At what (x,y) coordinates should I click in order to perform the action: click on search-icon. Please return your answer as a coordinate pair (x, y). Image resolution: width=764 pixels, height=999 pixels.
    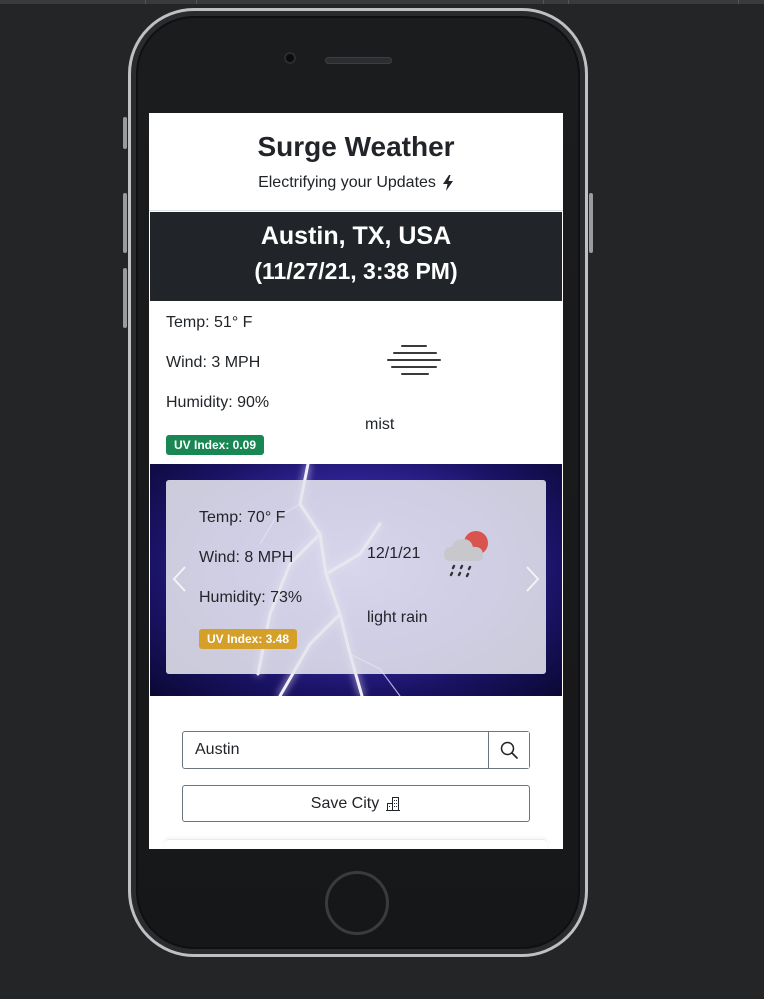
    Looking at the image, I should click on (509, 750).